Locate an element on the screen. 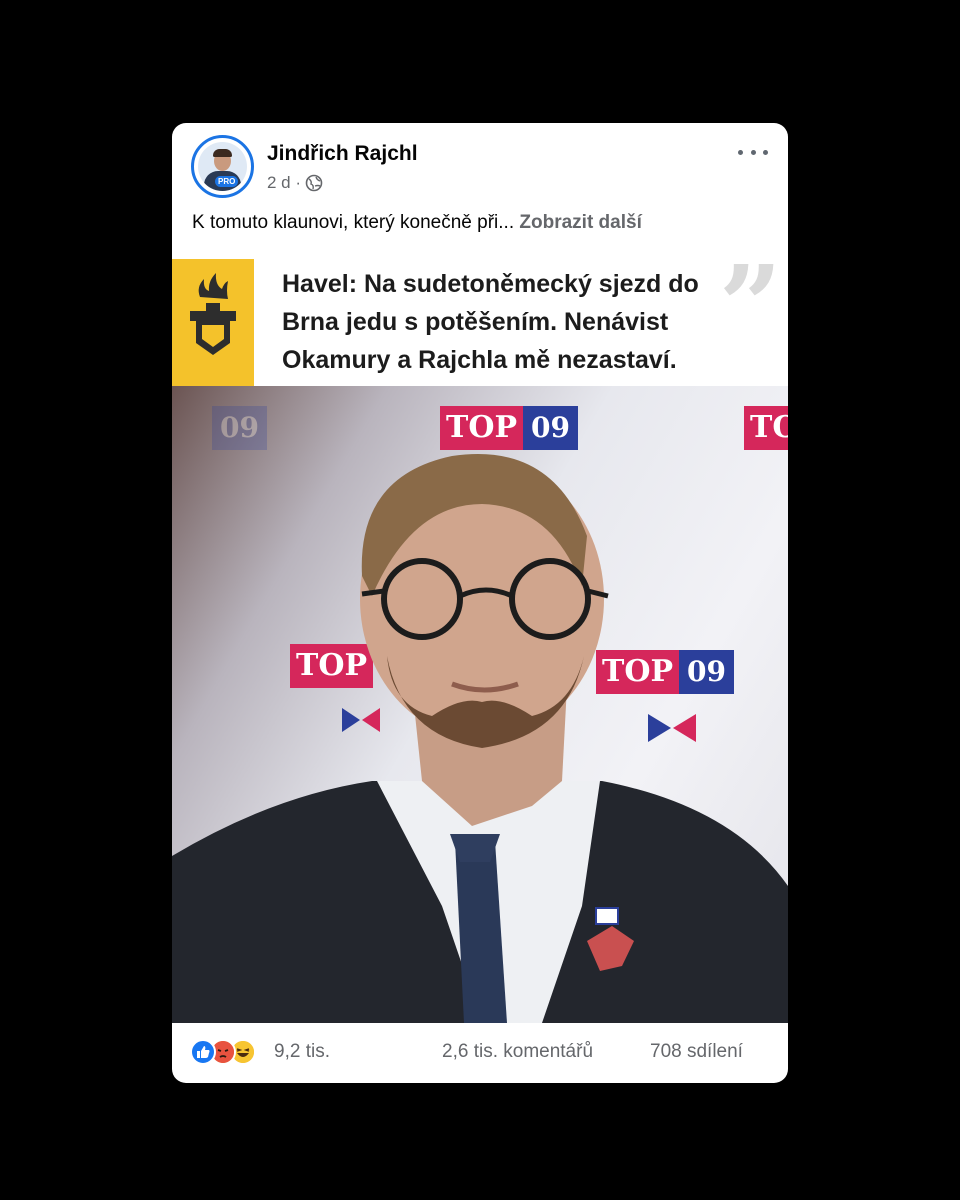 This screenshot has height=1200, width=960. see-more-link: Zobrazit další is located at coordinates (580, 222).